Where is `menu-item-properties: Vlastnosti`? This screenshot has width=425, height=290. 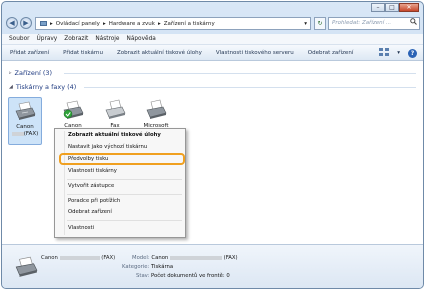
menu-item-properties: Vlastnosti is located at coordinates (81, 228).